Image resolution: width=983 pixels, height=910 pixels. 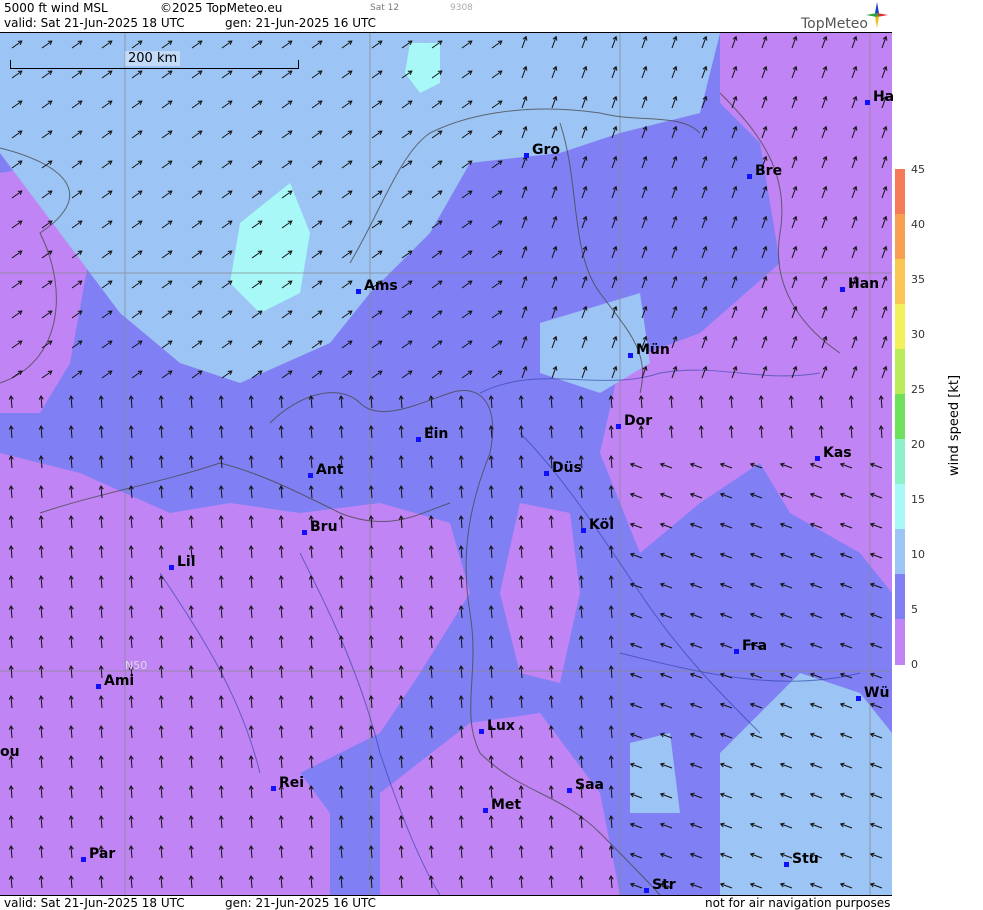 I want to click on city-label: Bru, so click(x=320, y=527).